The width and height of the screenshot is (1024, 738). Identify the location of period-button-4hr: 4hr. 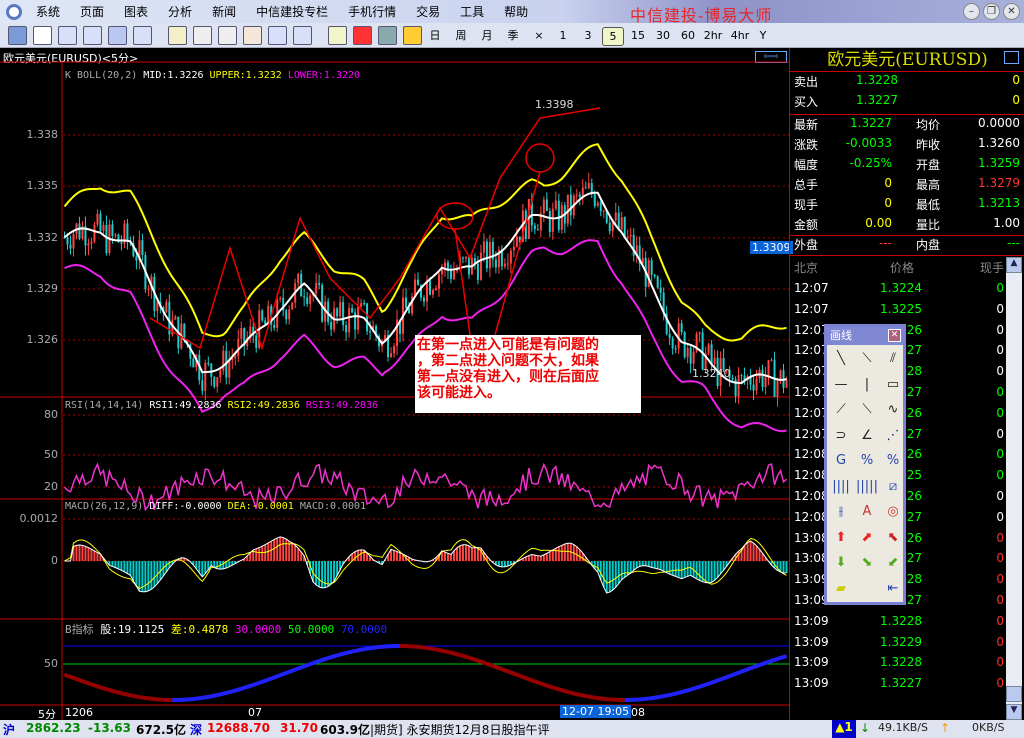
(740, 35).